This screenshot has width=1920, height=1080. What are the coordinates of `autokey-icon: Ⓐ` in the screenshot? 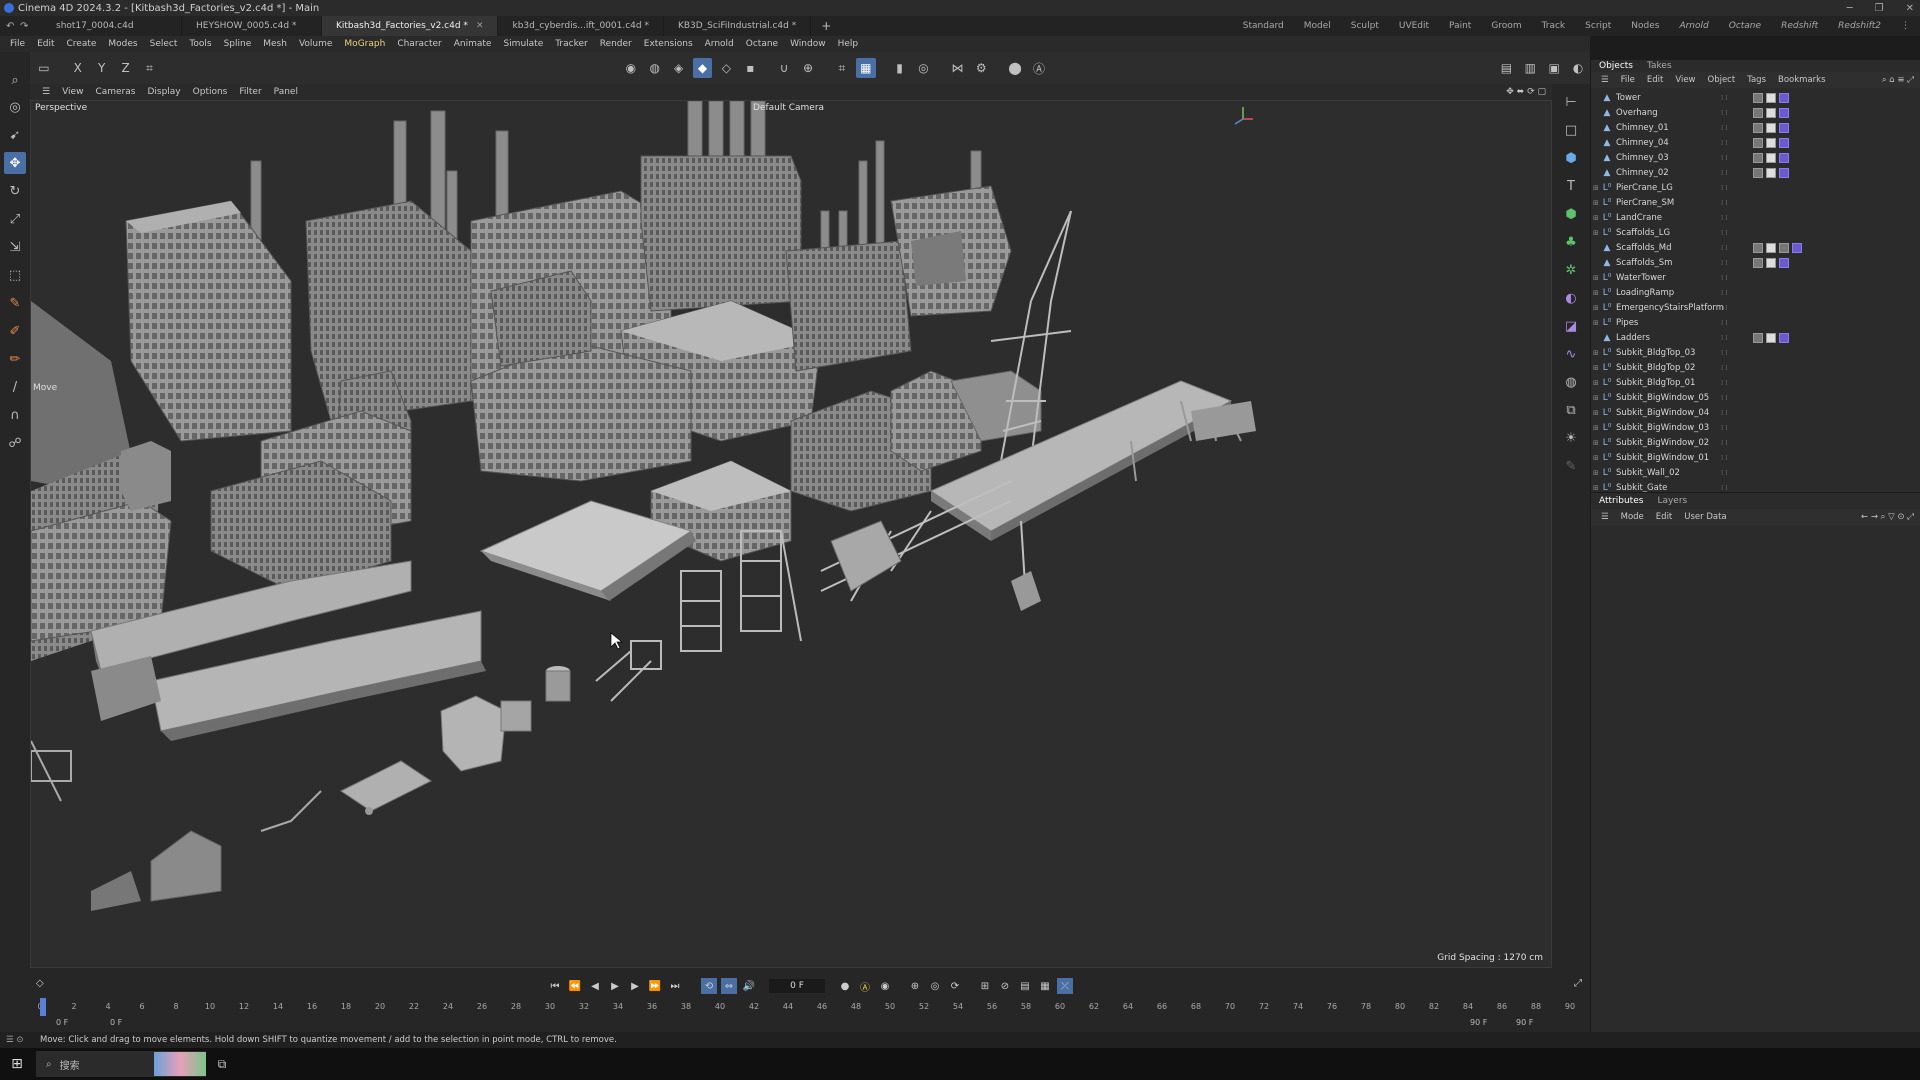 It's located at (865, 986).